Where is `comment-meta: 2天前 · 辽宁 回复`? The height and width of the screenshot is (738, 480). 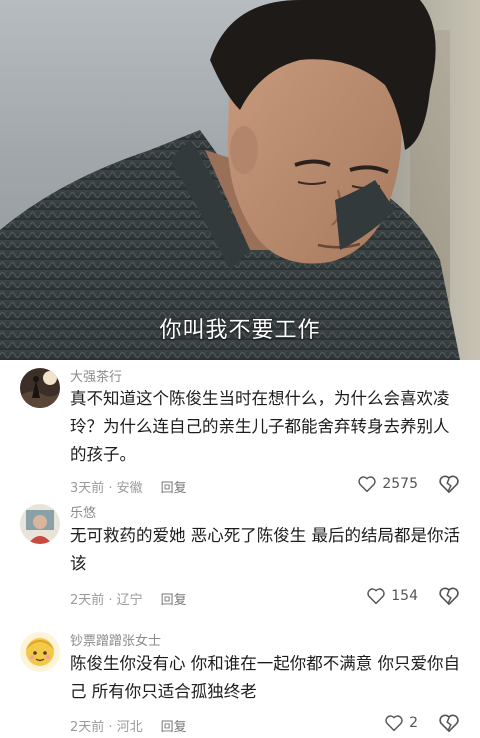
comment-meta: 2天前 · 辽宁 回复 is located at coordinates (128, 598).